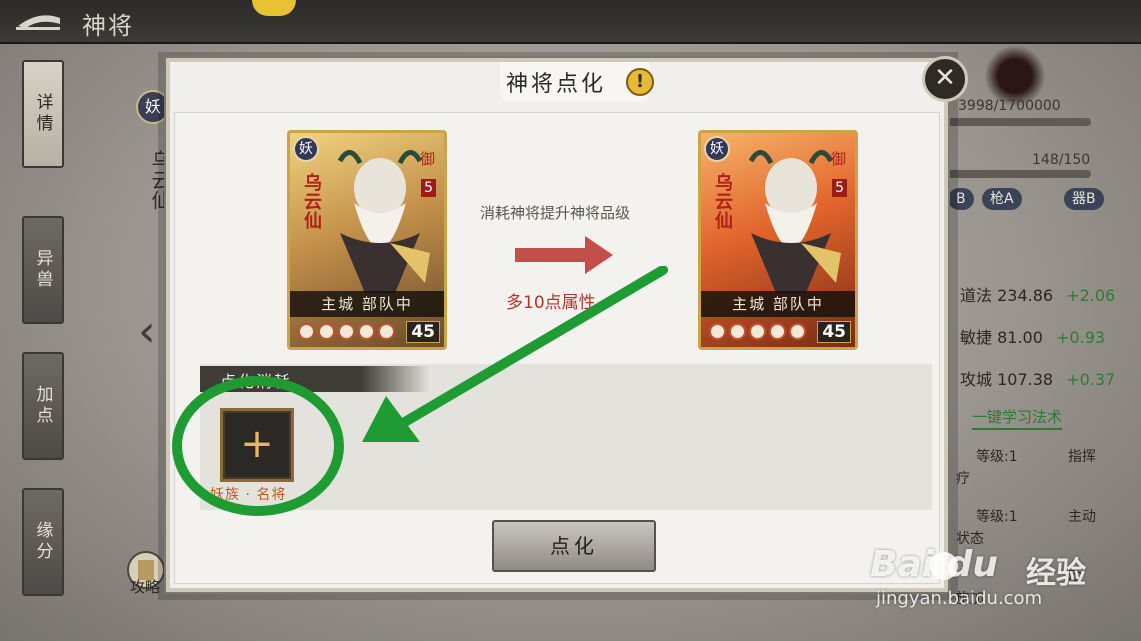 This screenshot has height=641, width=1141. What do you see at coordinates (778, 240) in the screenshot?
I see `hero-card-after: 妖 乌云仙 御 5 主城 部队中 45` at bounding box center [778, 240].